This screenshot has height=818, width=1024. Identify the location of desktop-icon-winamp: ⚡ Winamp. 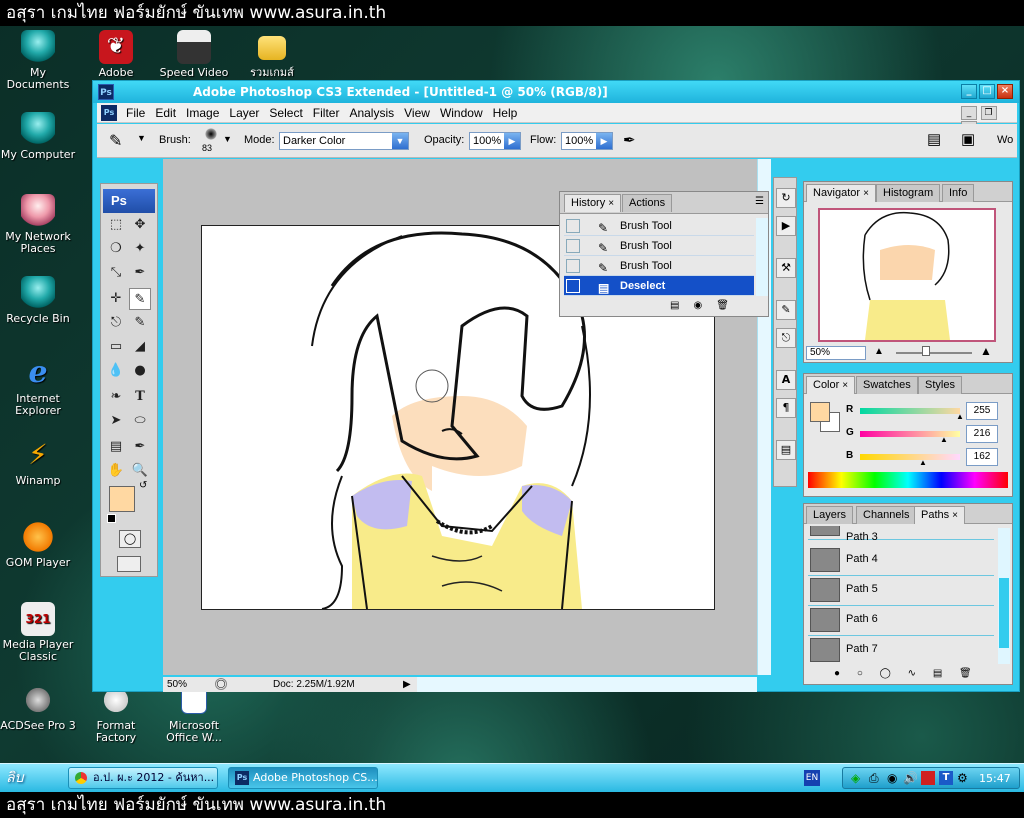
(38, 462).